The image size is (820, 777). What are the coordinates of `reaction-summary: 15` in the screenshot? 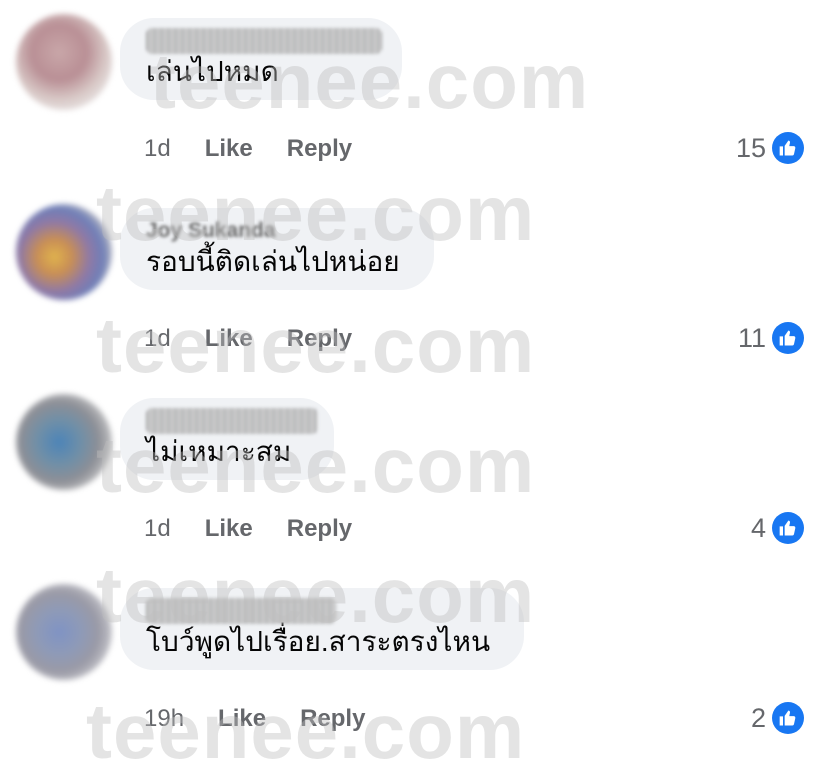 It's located at (770, 148).